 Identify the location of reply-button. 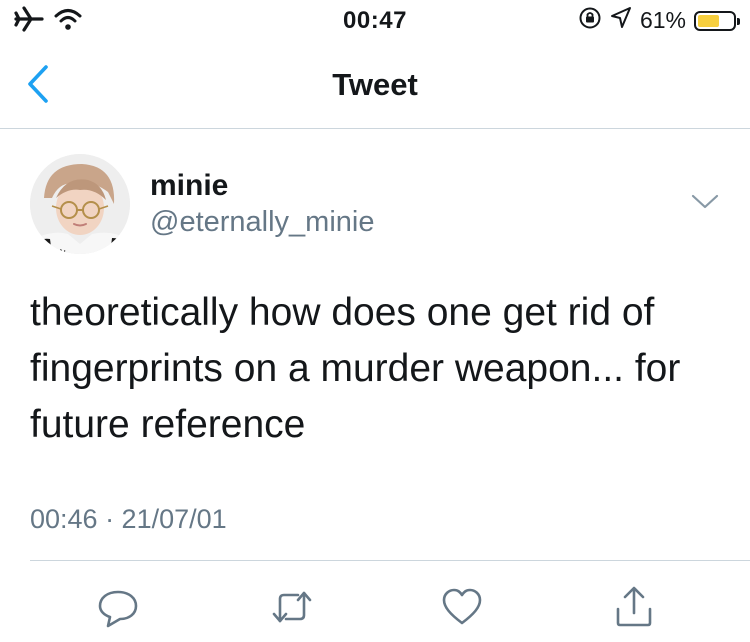
(118, 607).